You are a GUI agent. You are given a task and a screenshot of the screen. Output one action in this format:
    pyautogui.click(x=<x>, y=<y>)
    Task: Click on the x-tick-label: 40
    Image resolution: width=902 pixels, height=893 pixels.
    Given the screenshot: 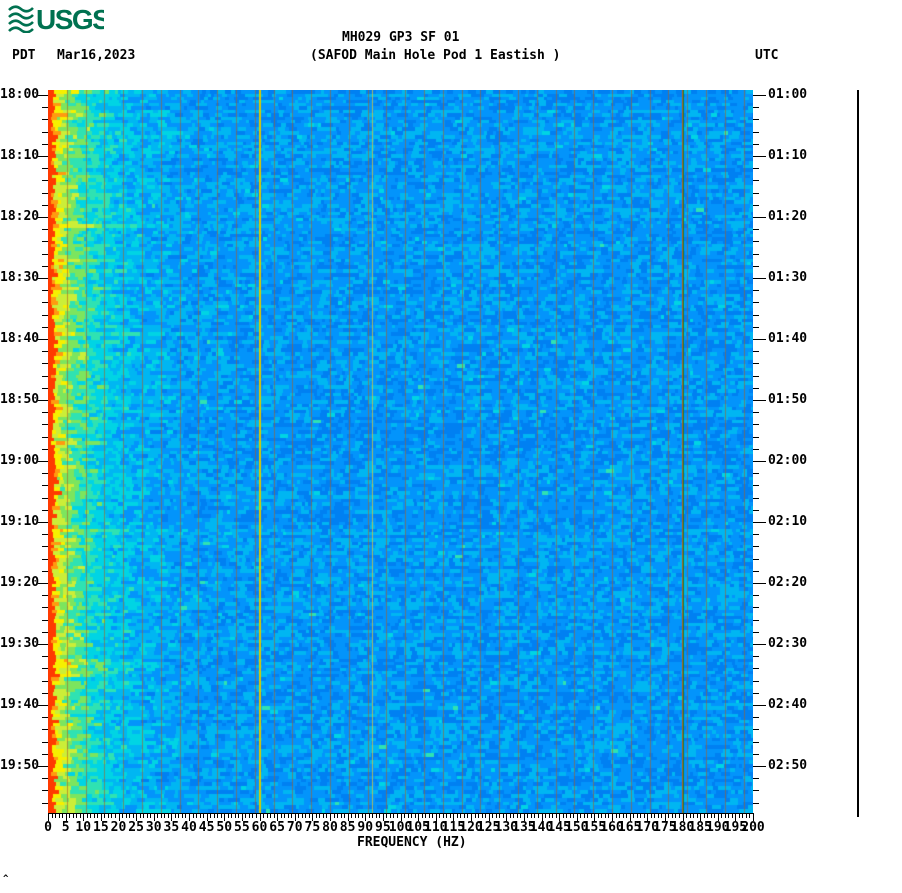 What is the action you would take?
    pyautogui.click(x=189, y=827)
    